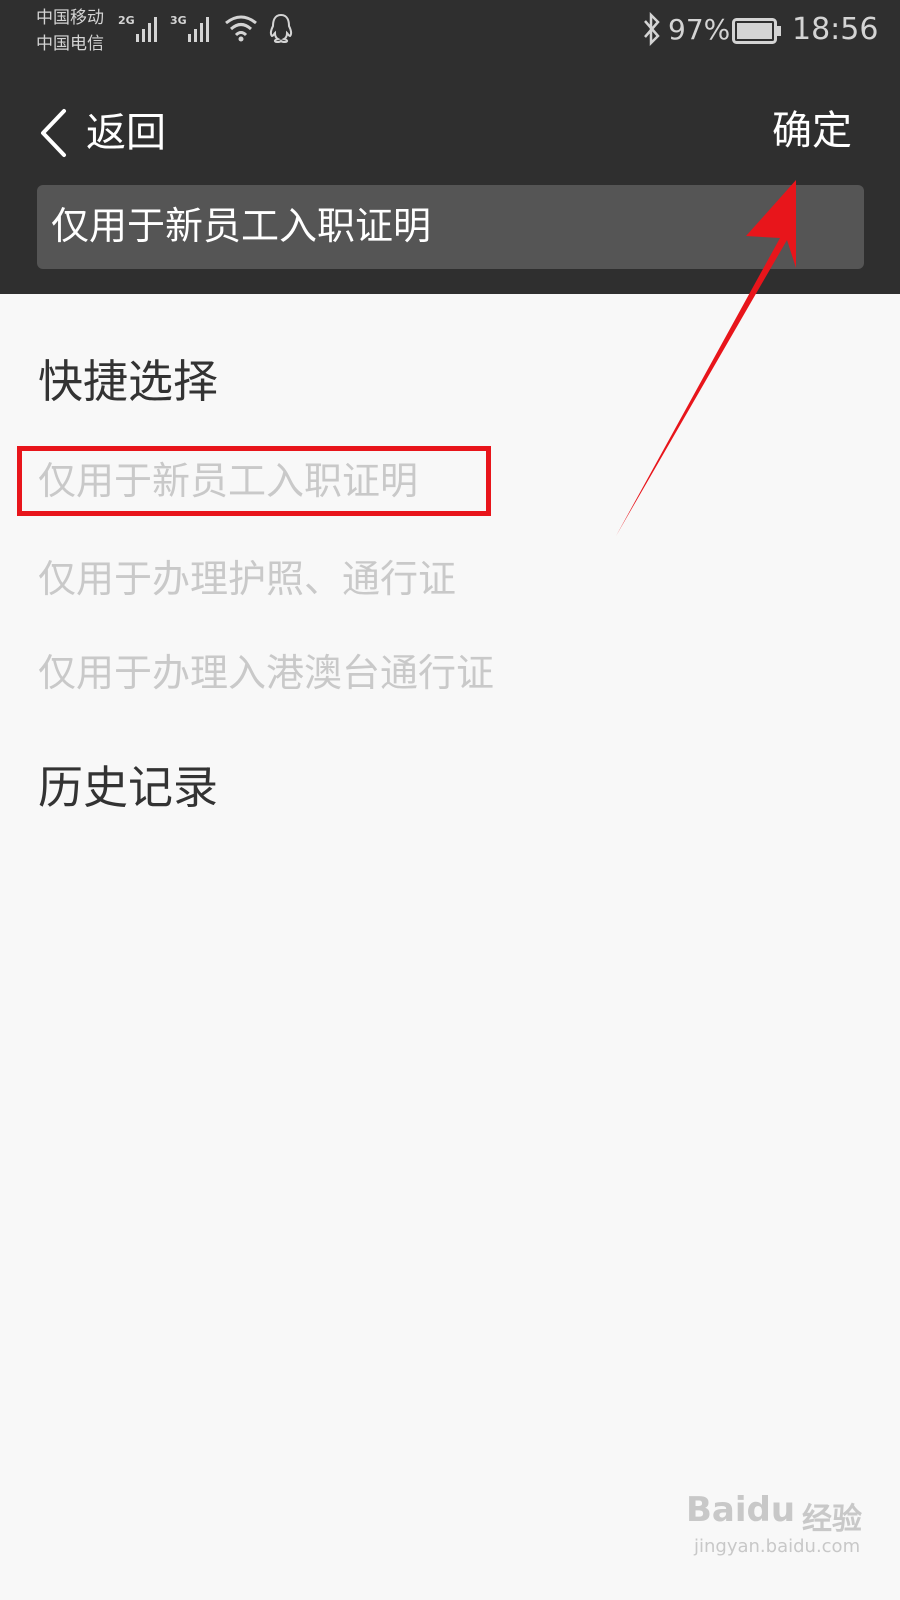 This screenshot has height=1600, width=900. I want to click on carrier-1-label: 中国移动, so click(70, 18).